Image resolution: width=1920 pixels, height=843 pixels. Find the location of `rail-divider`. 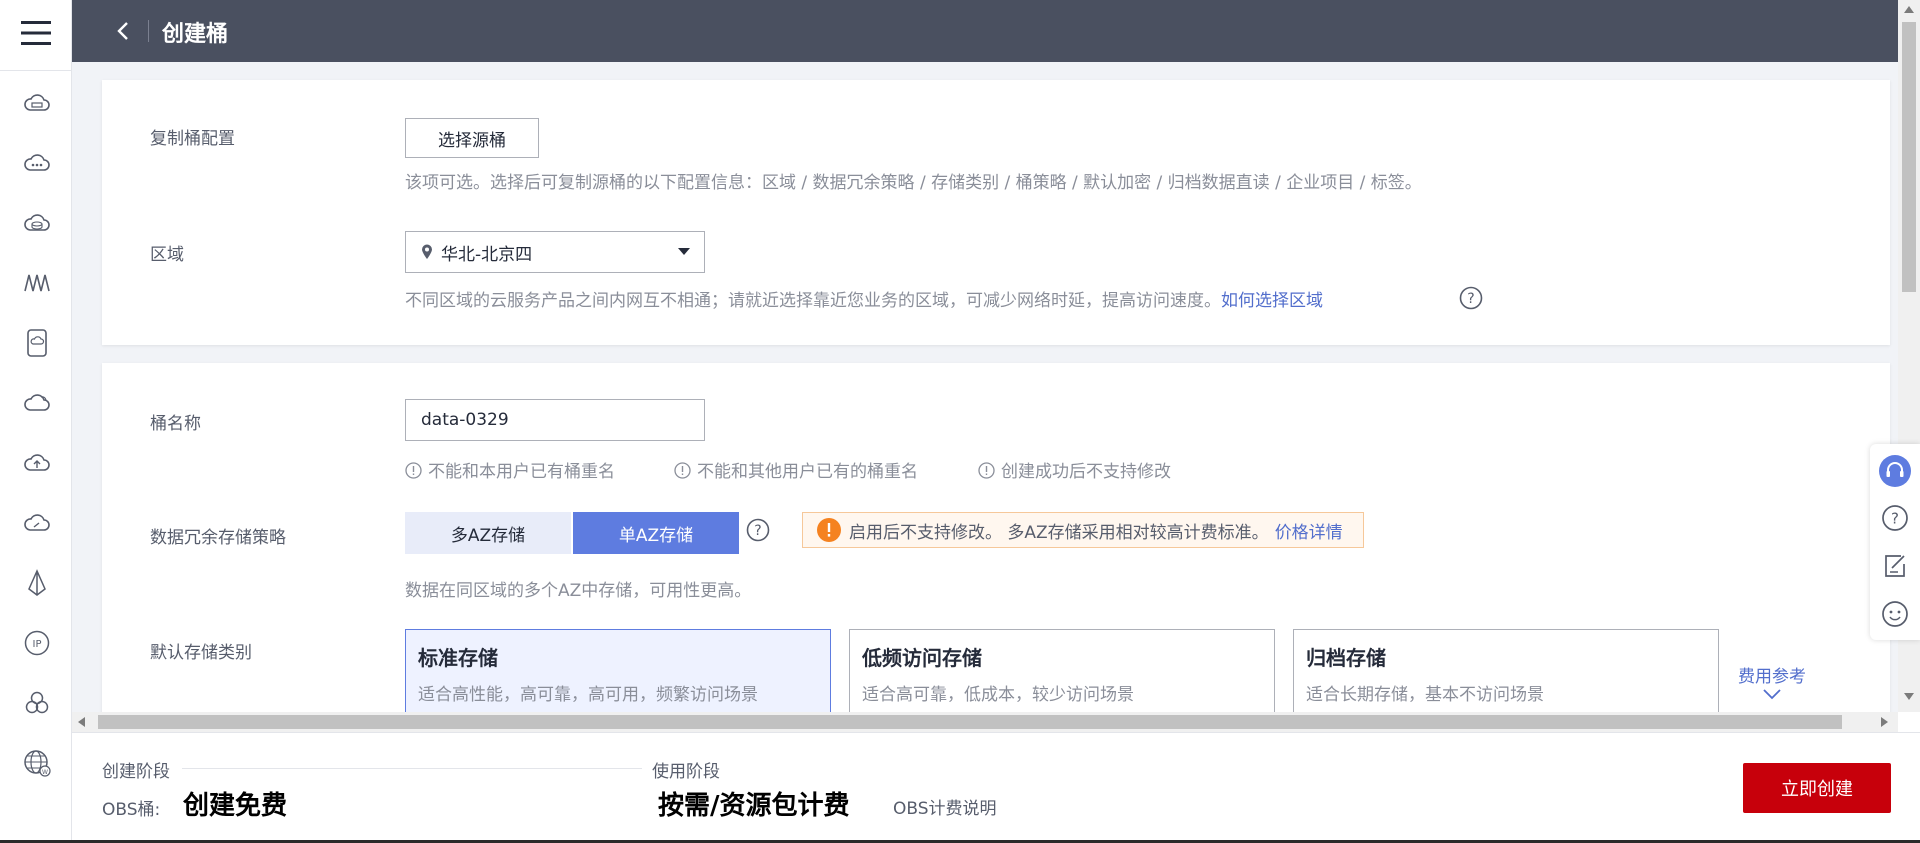

rail-divider is located at coordinates (36, 70).